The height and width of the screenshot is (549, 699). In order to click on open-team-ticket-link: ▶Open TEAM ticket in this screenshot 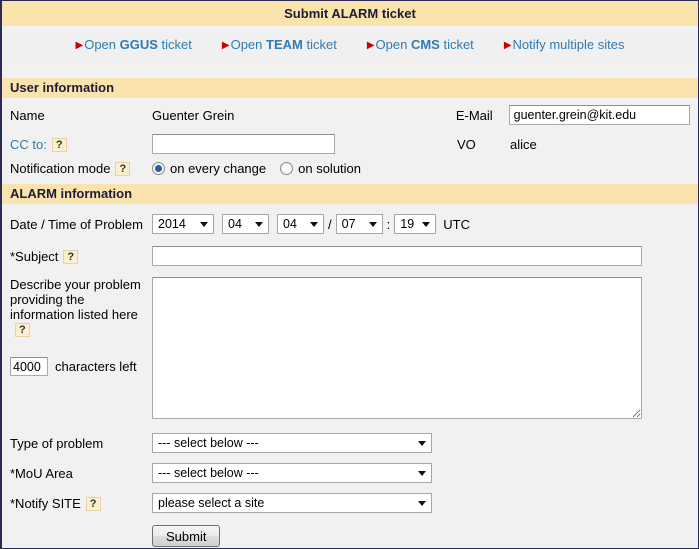, I will do `click(279, 44)`.